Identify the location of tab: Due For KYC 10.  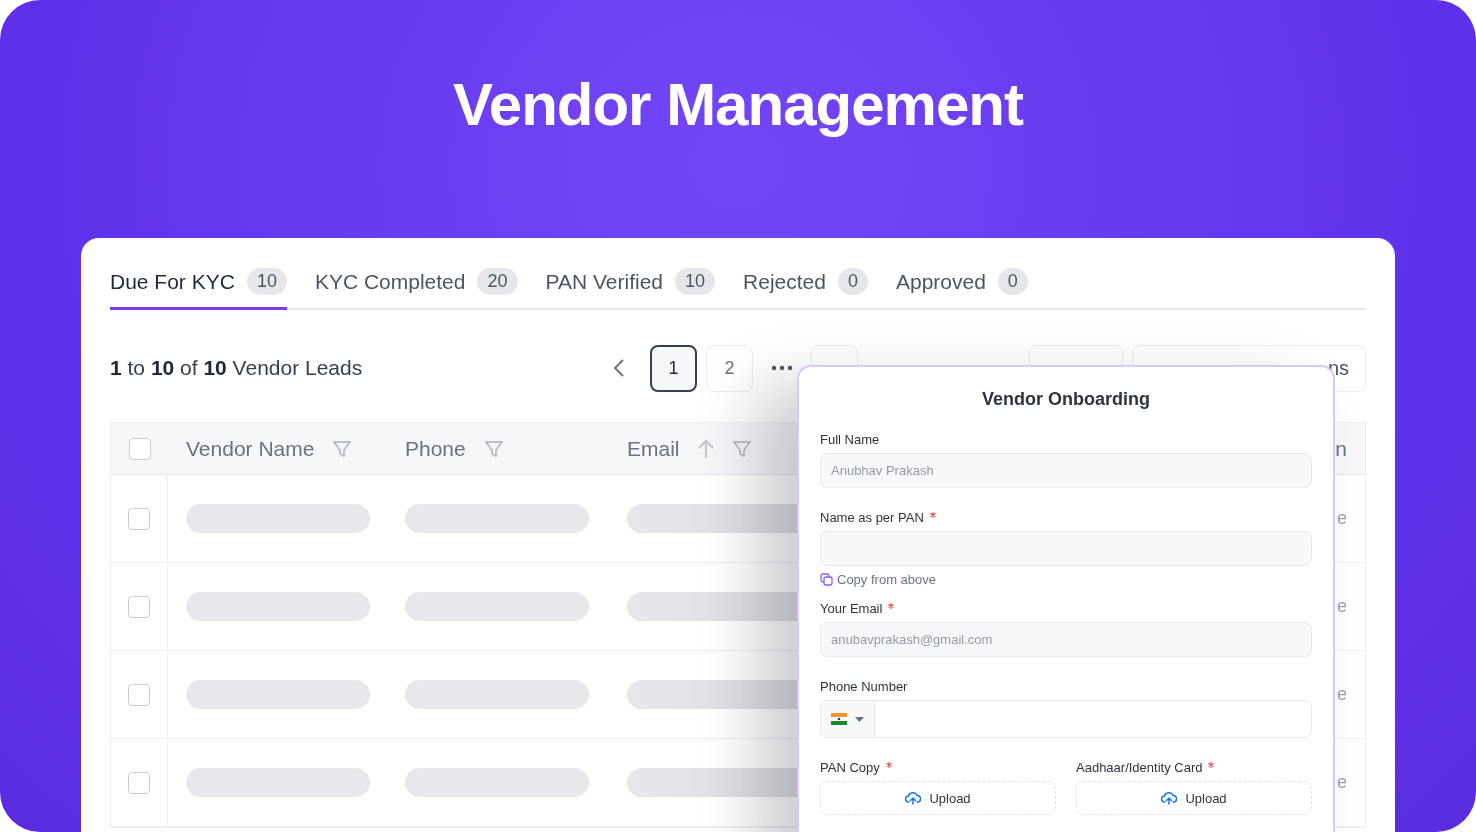
(198, 287).